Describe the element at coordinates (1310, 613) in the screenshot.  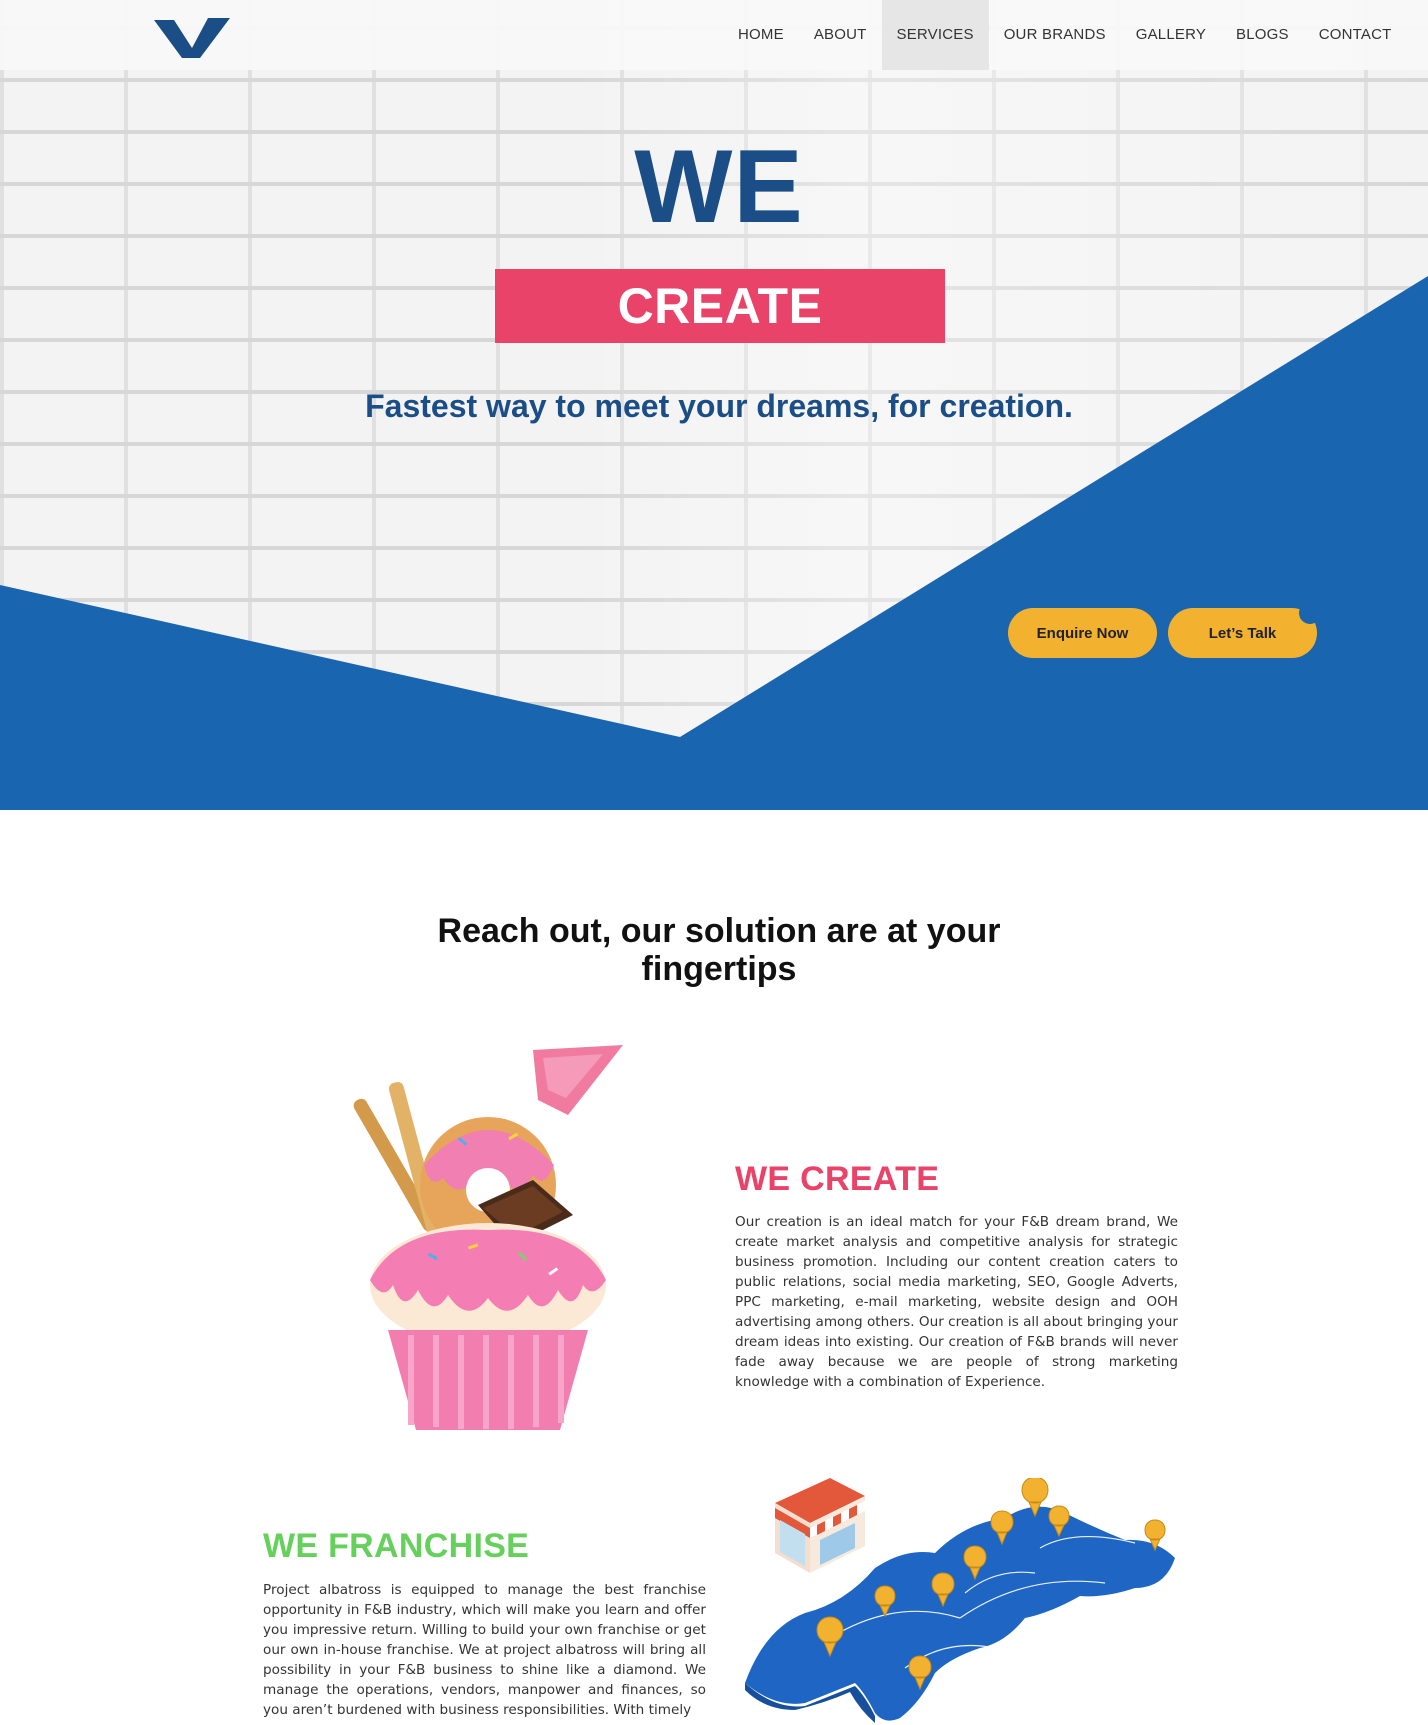
I see `button-notch` at that location.